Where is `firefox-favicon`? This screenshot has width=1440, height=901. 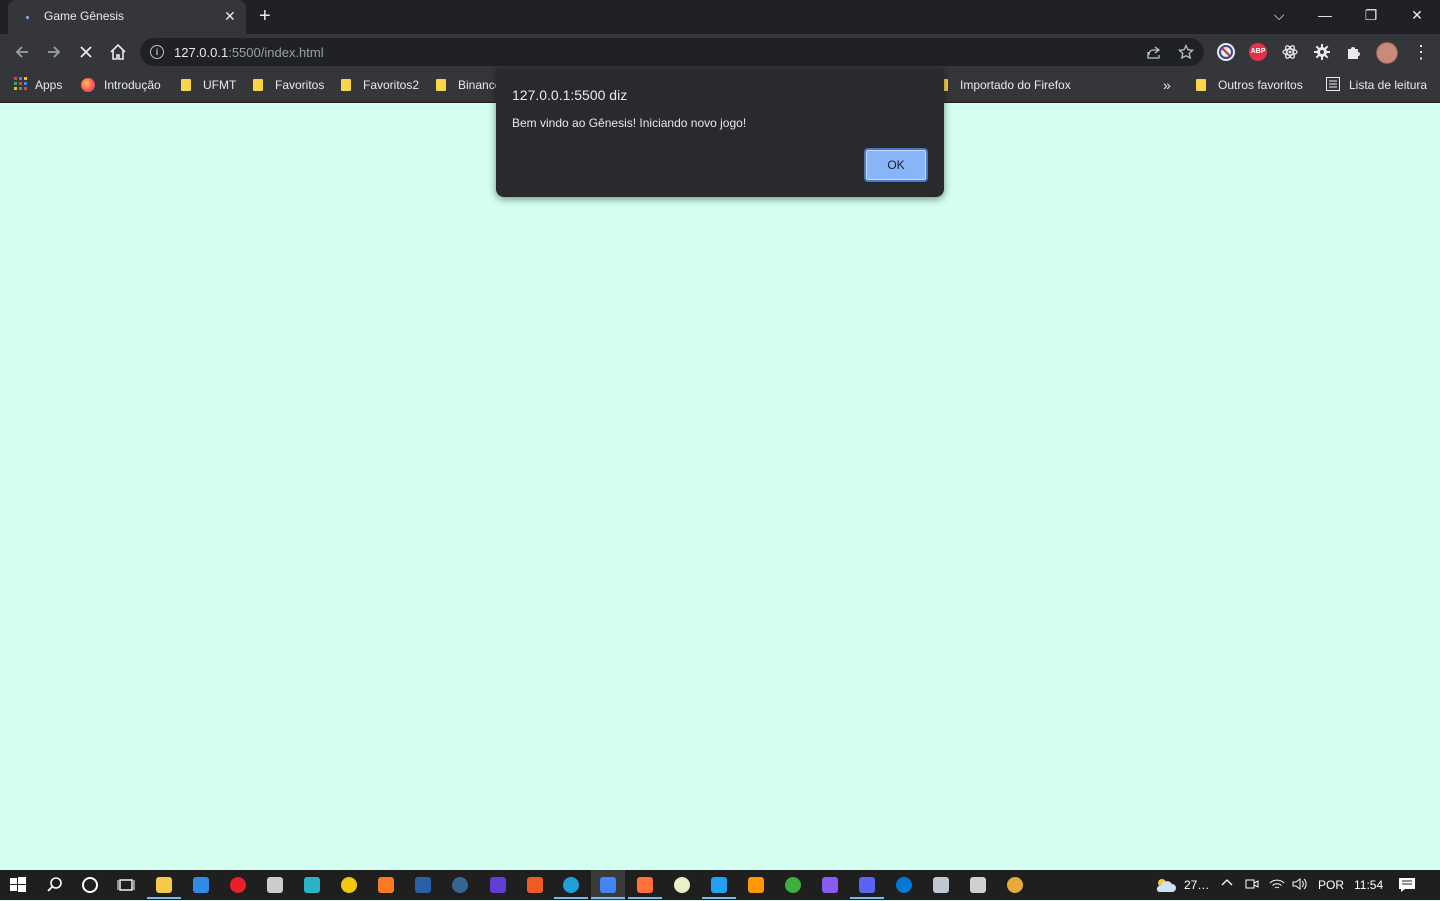
firefox-favicon is located at coordinates (88, 85).